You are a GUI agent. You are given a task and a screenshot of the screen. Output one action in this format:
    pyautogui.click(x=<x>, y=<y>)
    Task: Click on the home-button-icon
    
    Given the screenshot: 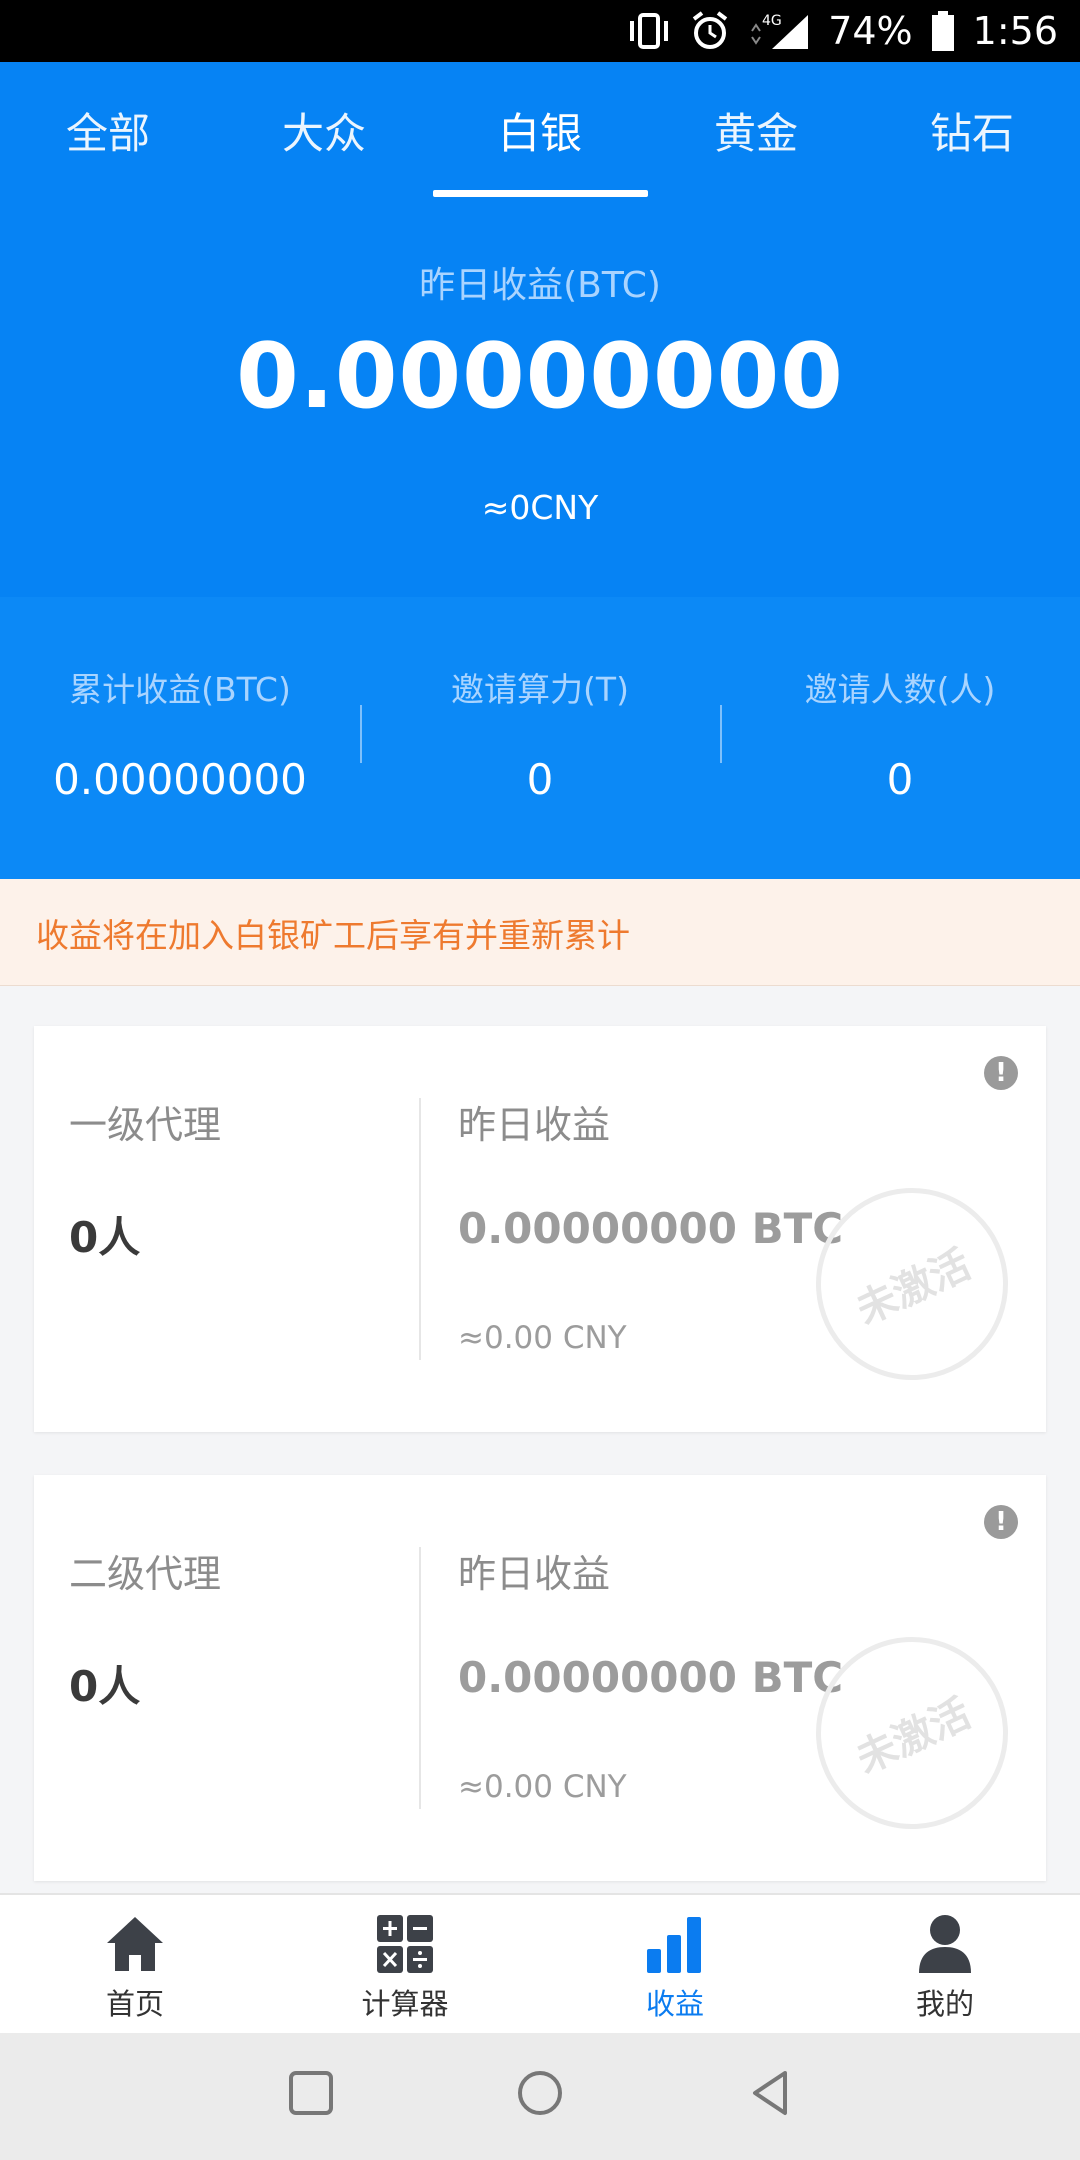 What is the action you would take?
    pyautogui.click(x=540, y=2093)
    